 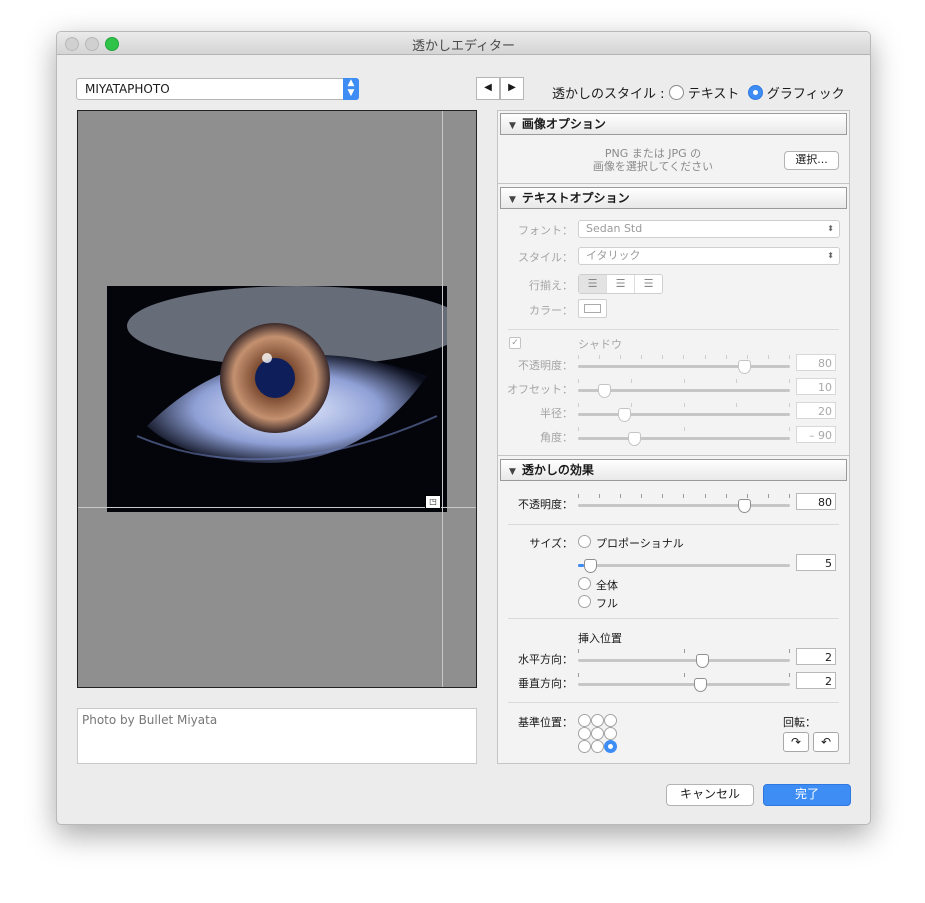 What do you see at coordinates (816, 434) in the screenshot?
I see `angle-field: – 90` at bounding box center [816, 434].